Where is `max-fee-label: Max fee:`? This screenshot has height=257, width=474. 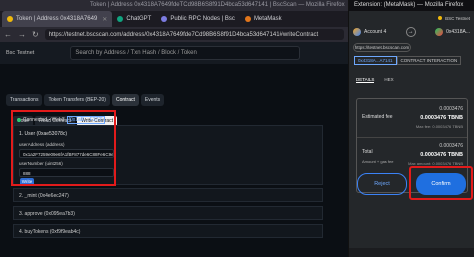
max-fee-label: Max fee: is located at coordinates (423, 126).